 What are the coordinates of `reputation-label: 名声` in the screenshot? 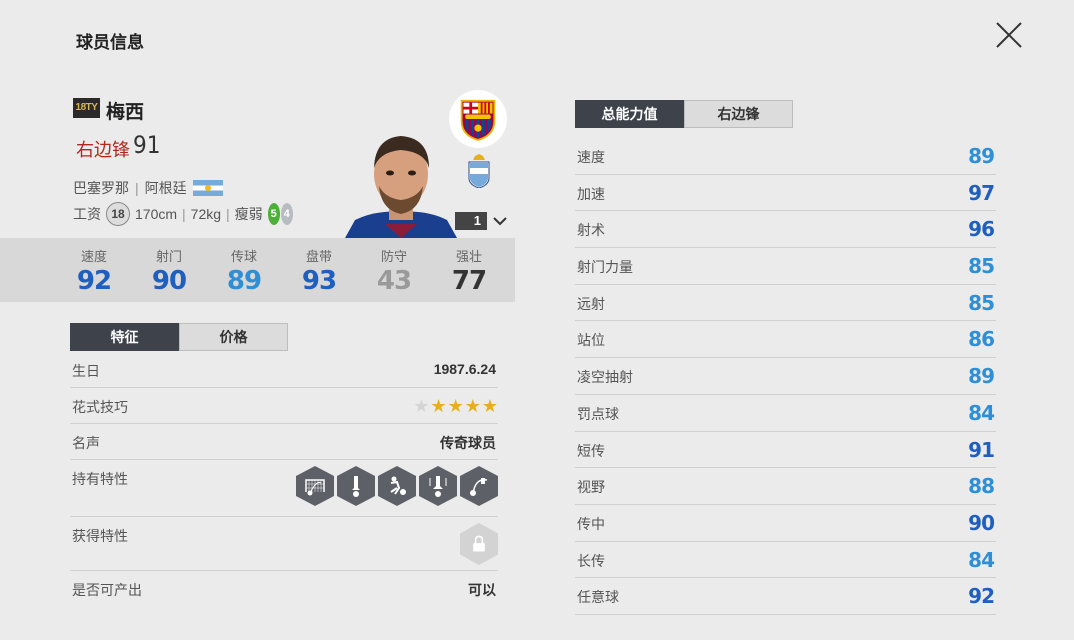 It's located at (86, 443).